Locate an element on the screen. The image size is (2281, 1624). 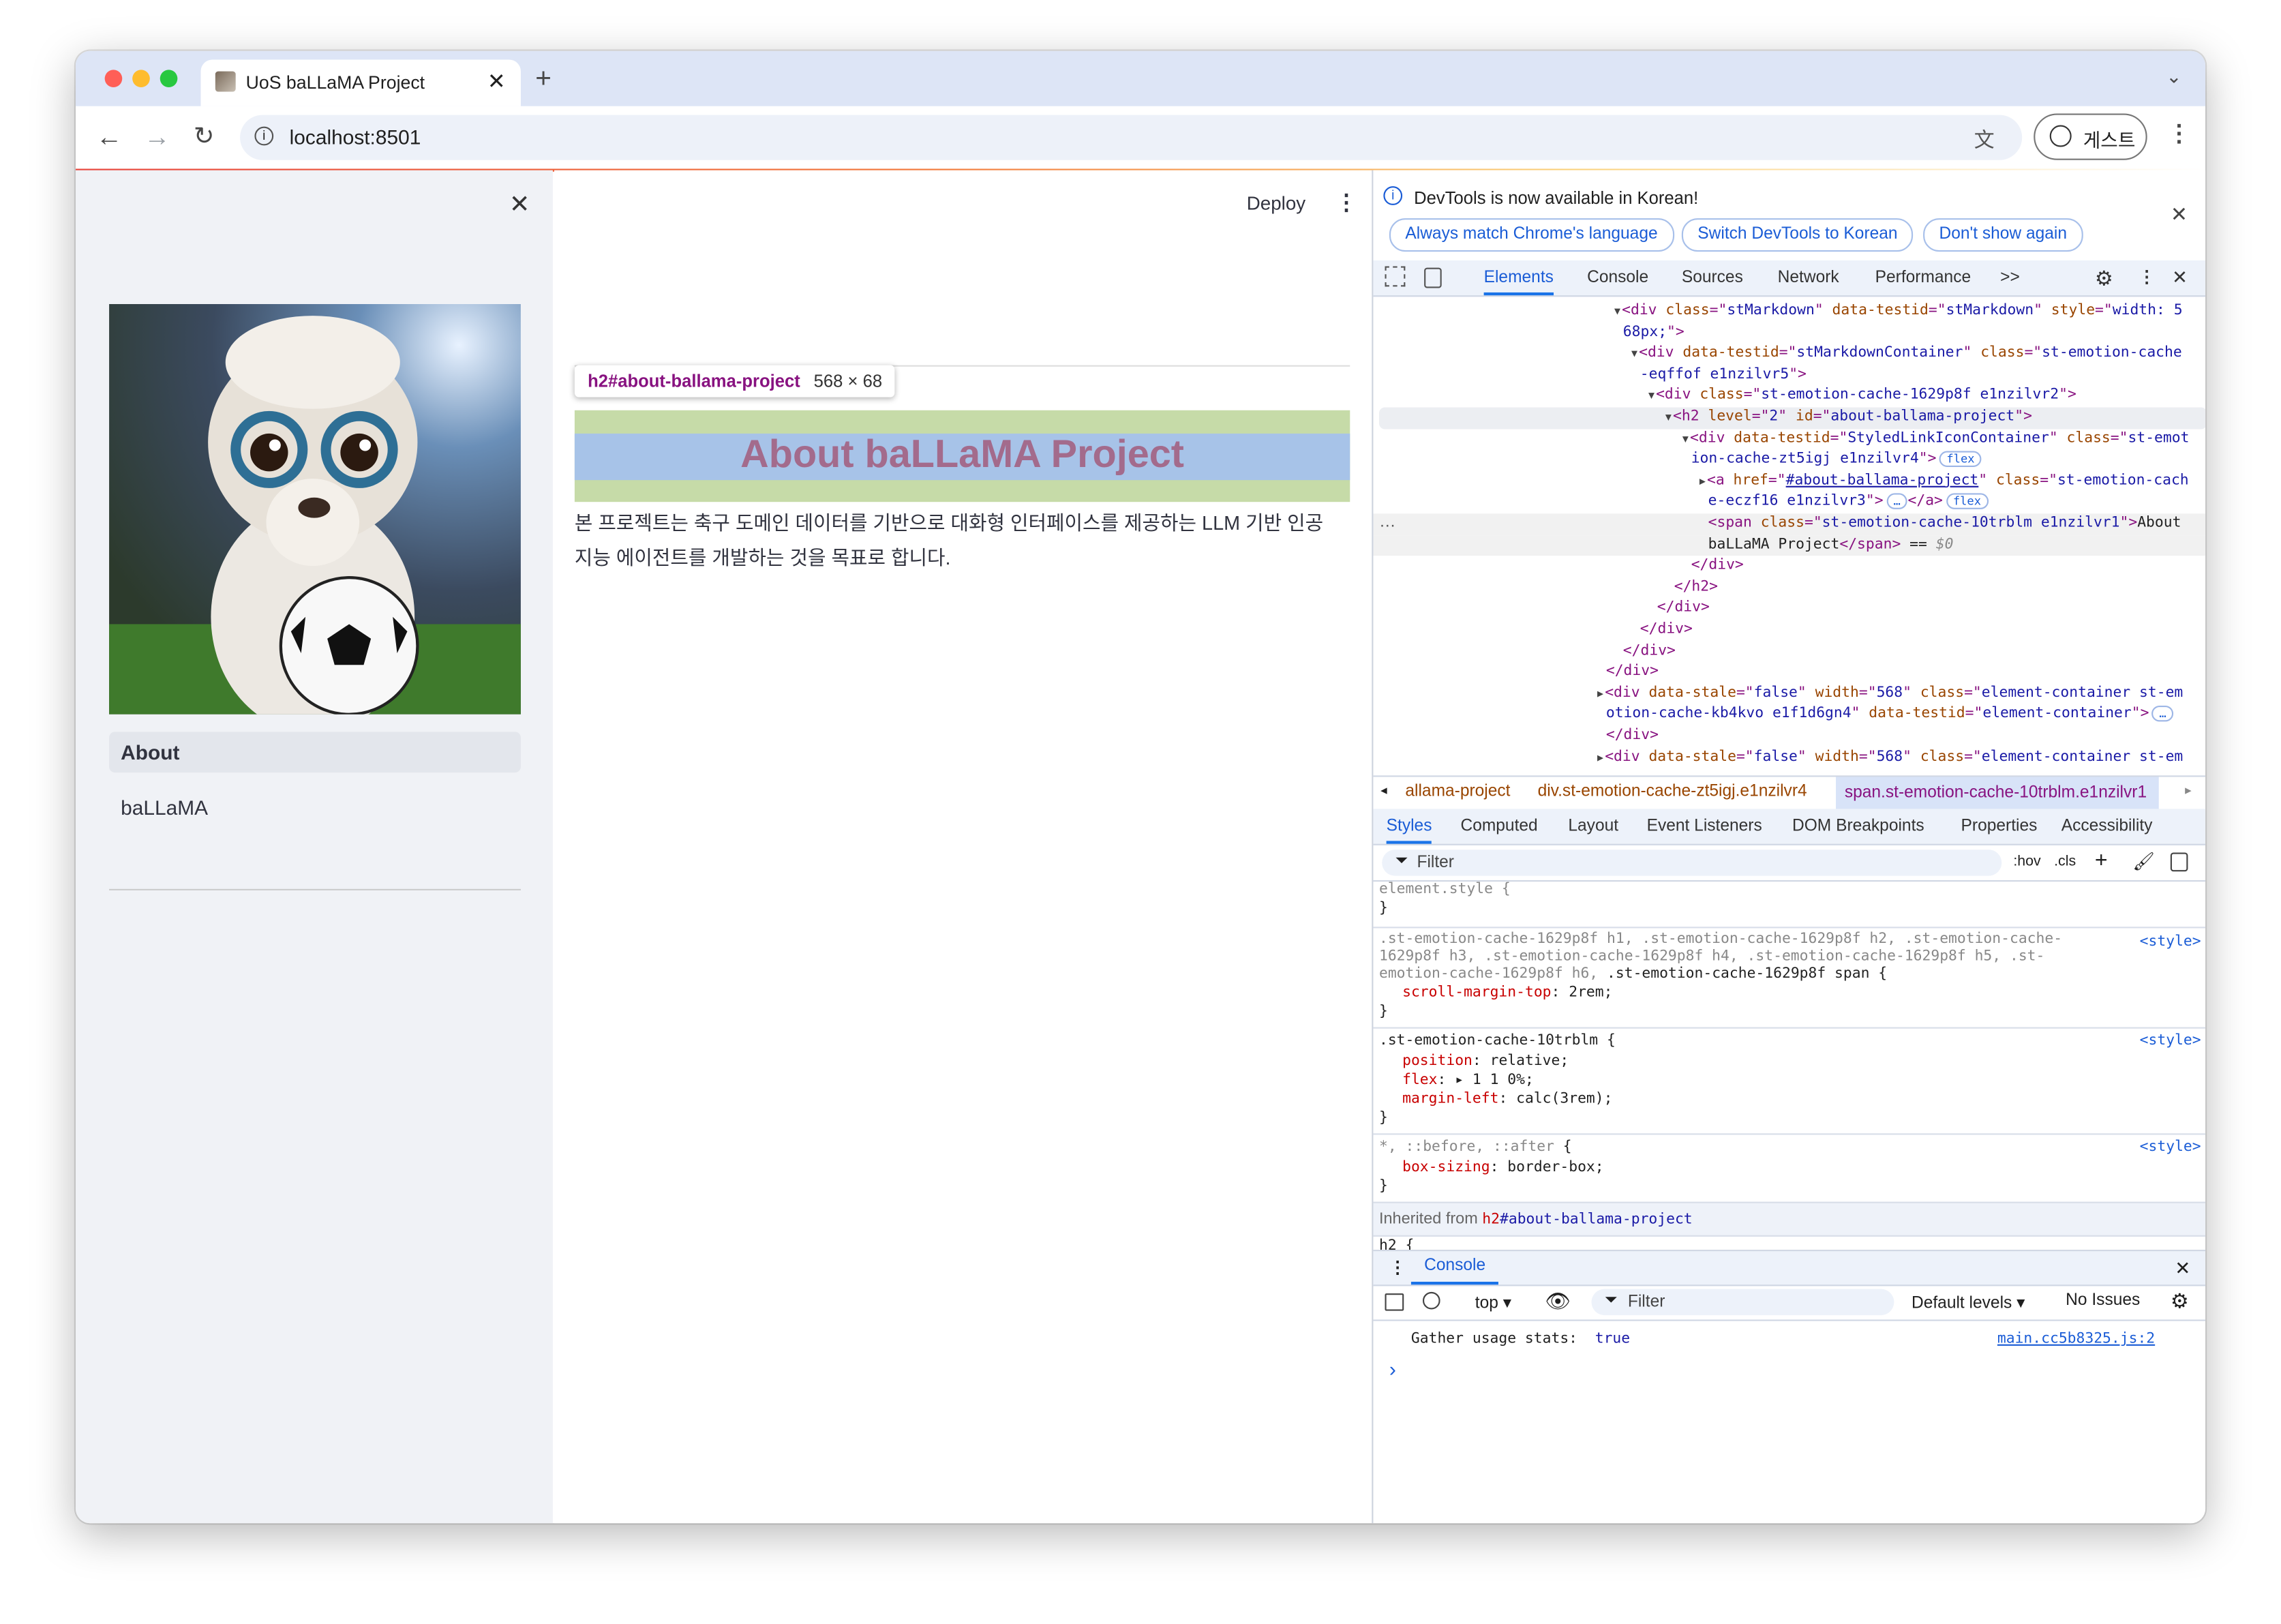
translate-icon: 文 is located at coordinates (1985, 140).